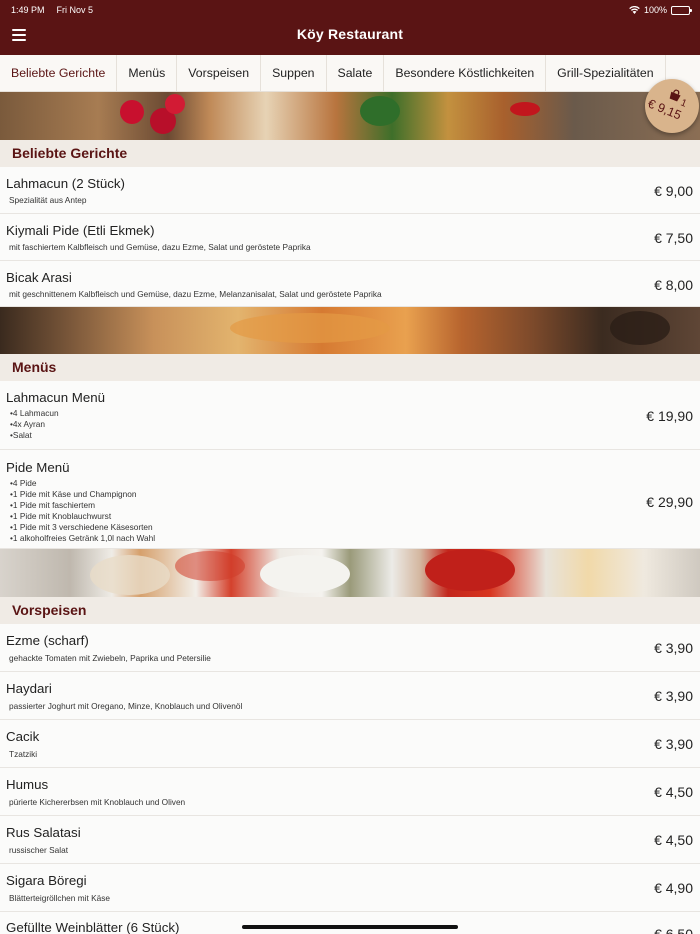 The image size is (700, 934). What do you see at coordinates (350, 367) in the screenshot?
I see `section-heading-menus: Menüs` at bounding box center [350, 367].